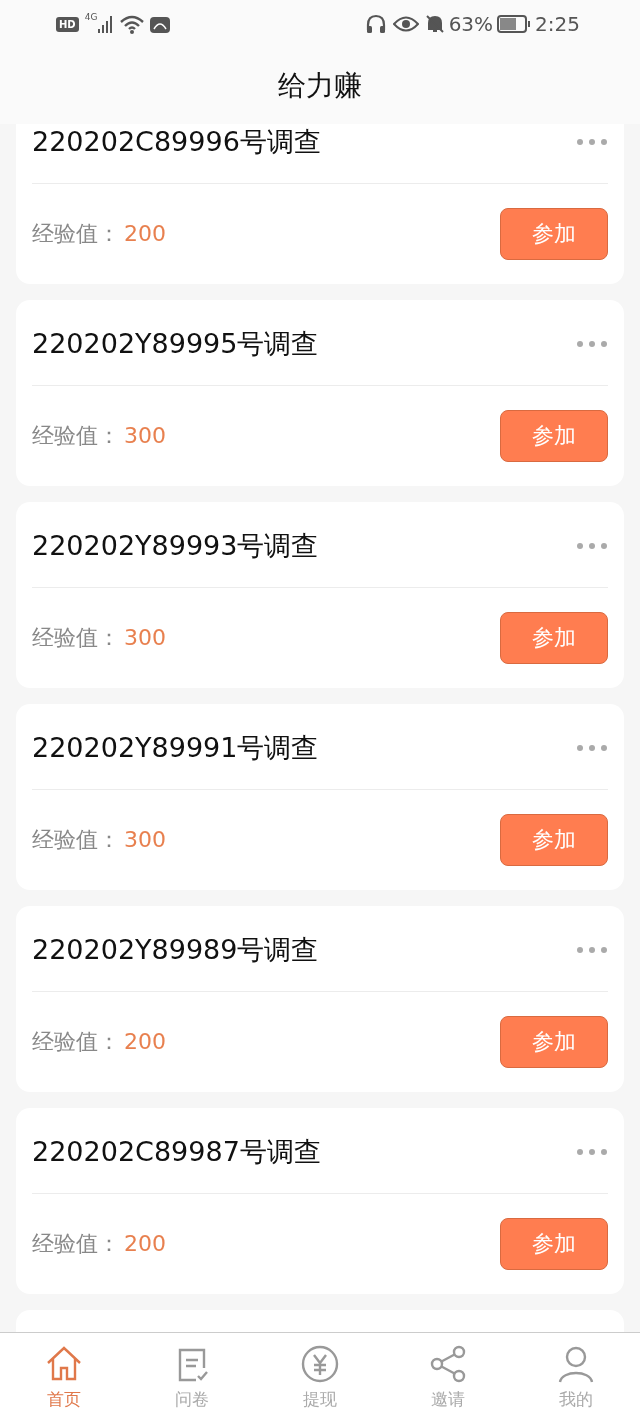 This screenshot has height=1422, width=640. Describe the element at coordinates (375, 24) in the screenshot. I see `headphones-icon` at that location.